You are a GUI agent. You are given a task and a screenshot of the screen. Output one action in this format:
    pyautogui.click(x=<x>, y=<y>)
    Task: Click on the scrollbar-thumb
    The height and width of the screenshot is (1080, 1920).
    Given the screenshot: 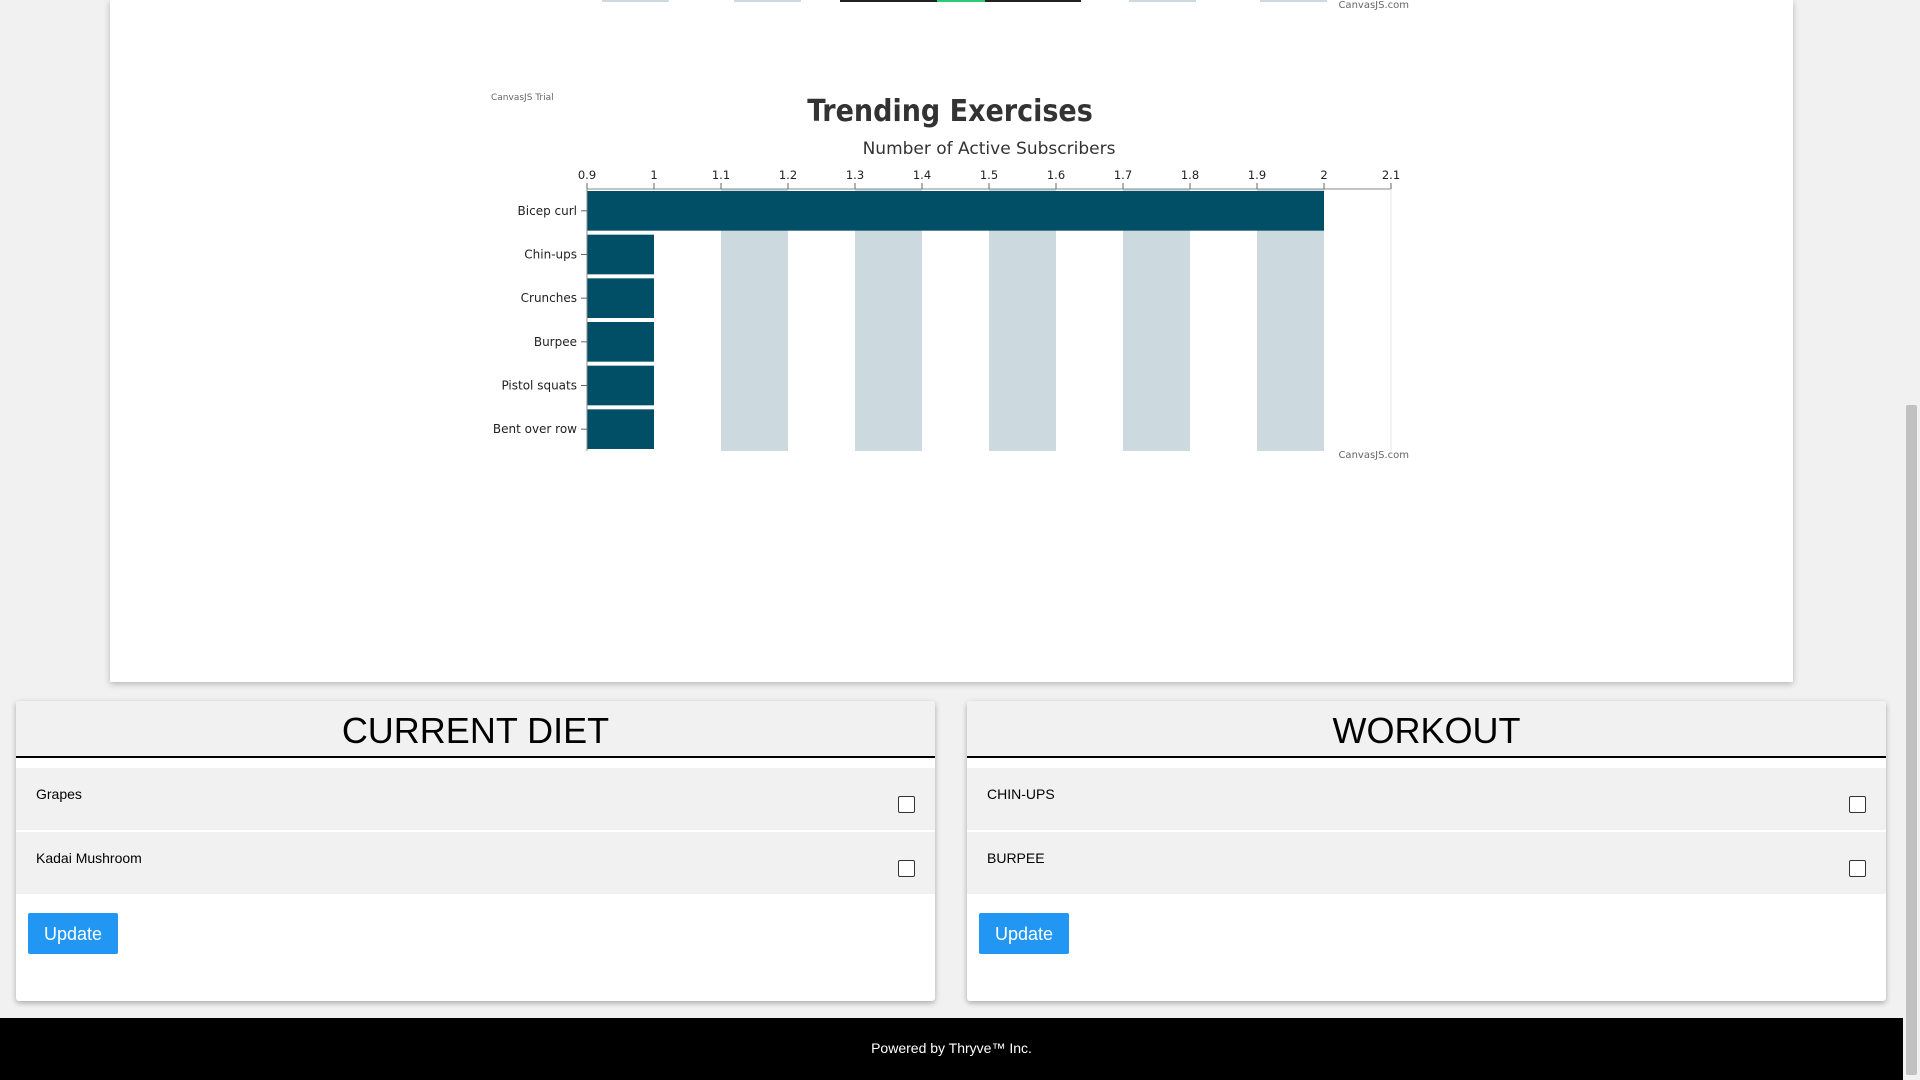 What is the action you would take?
    pyautogui.click(x=1911, y=740)
    